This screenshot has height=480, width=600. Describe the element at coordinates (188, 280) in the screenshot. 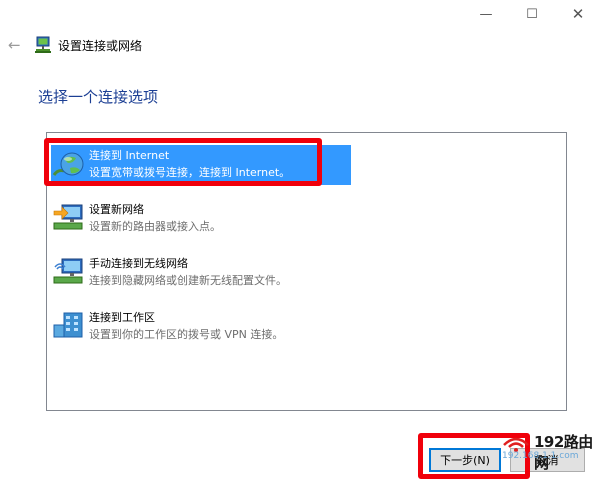

I see `option-description: 连接到隐藏网络或创建新无线配置文件。` at that location.